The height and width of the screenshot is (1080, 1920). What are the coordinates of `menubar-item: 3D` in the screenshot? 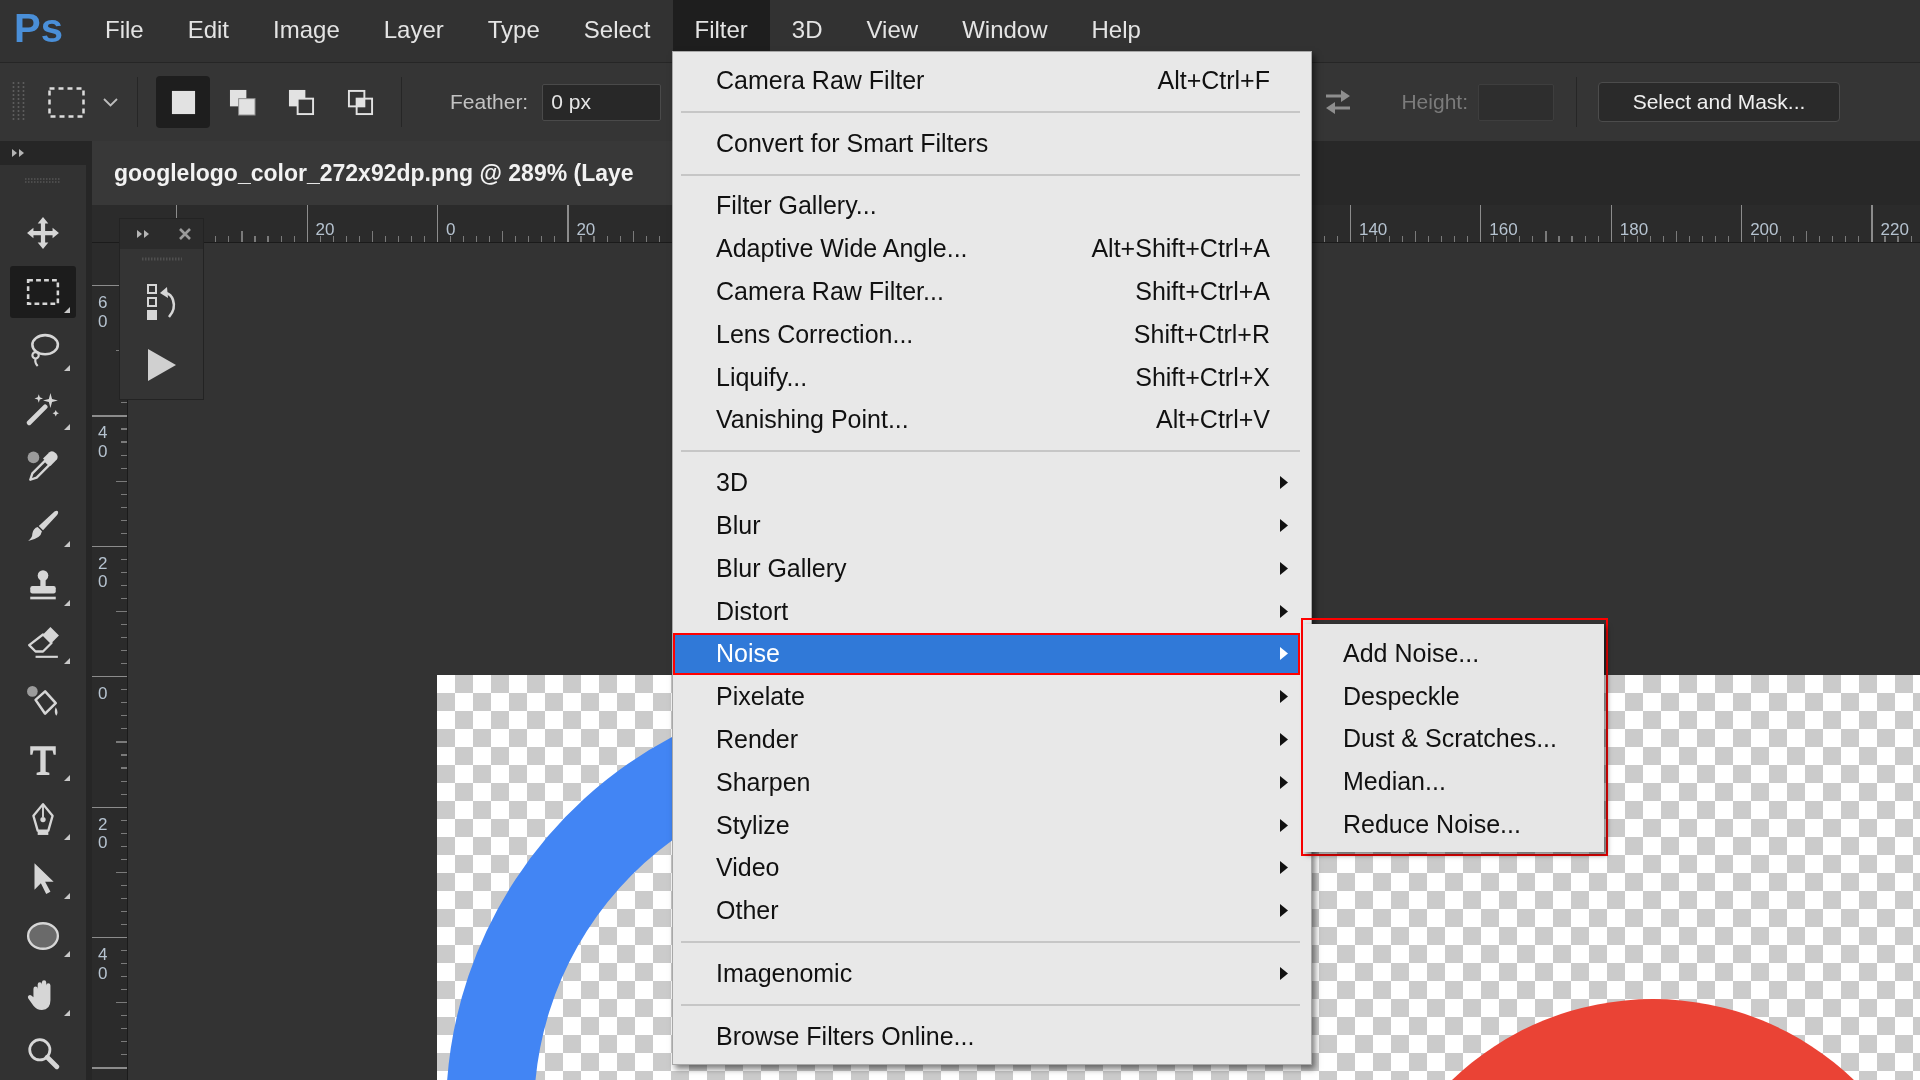 It's located at (807, 25).